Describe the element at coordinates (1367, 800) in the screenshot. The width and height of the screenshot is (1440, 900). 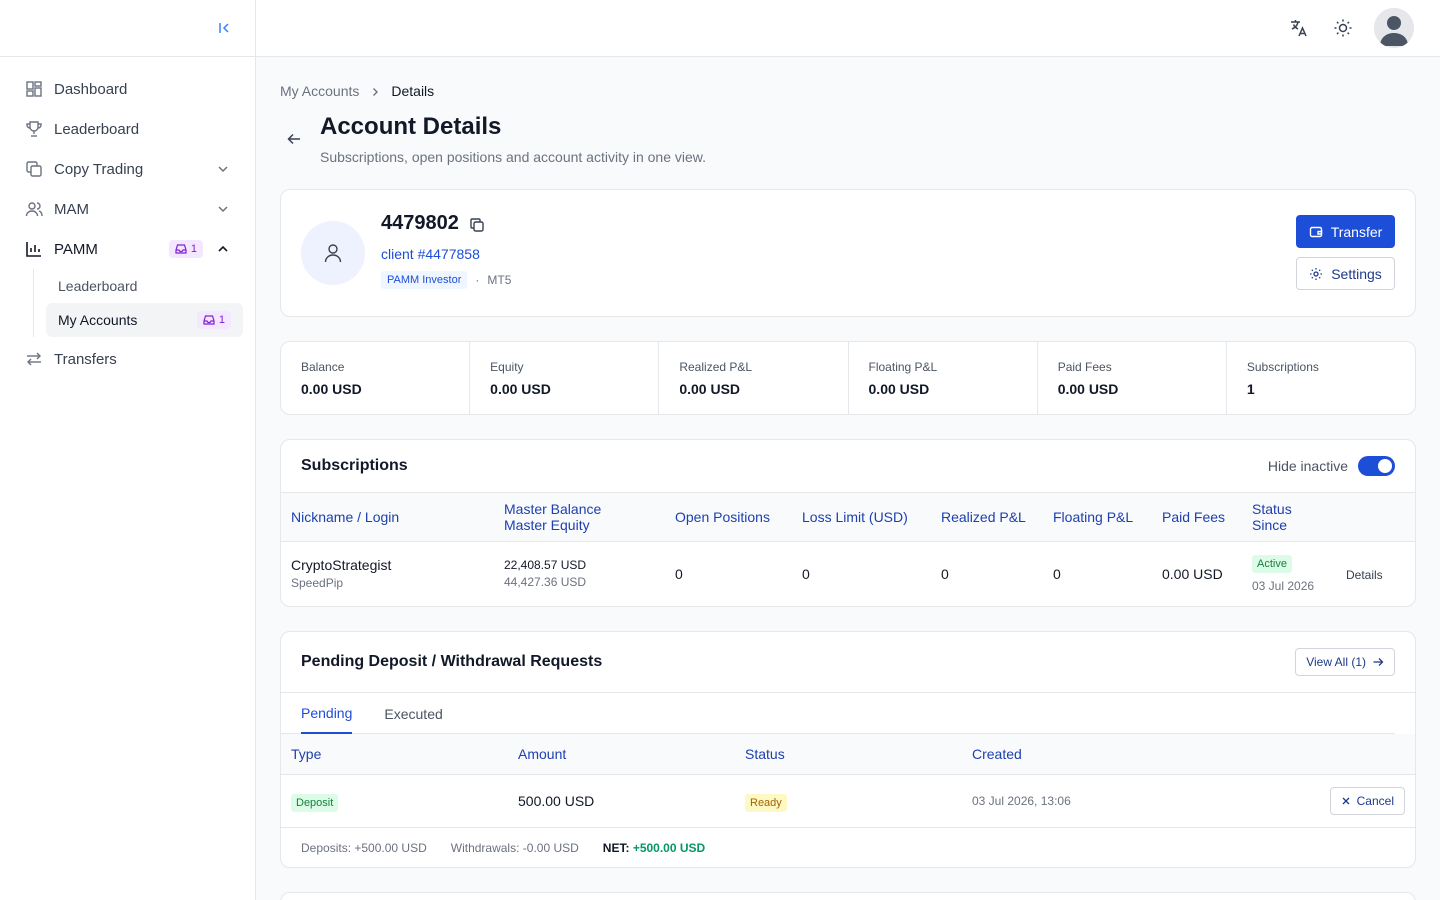
I see `cancel-button: Cancel` at that location.